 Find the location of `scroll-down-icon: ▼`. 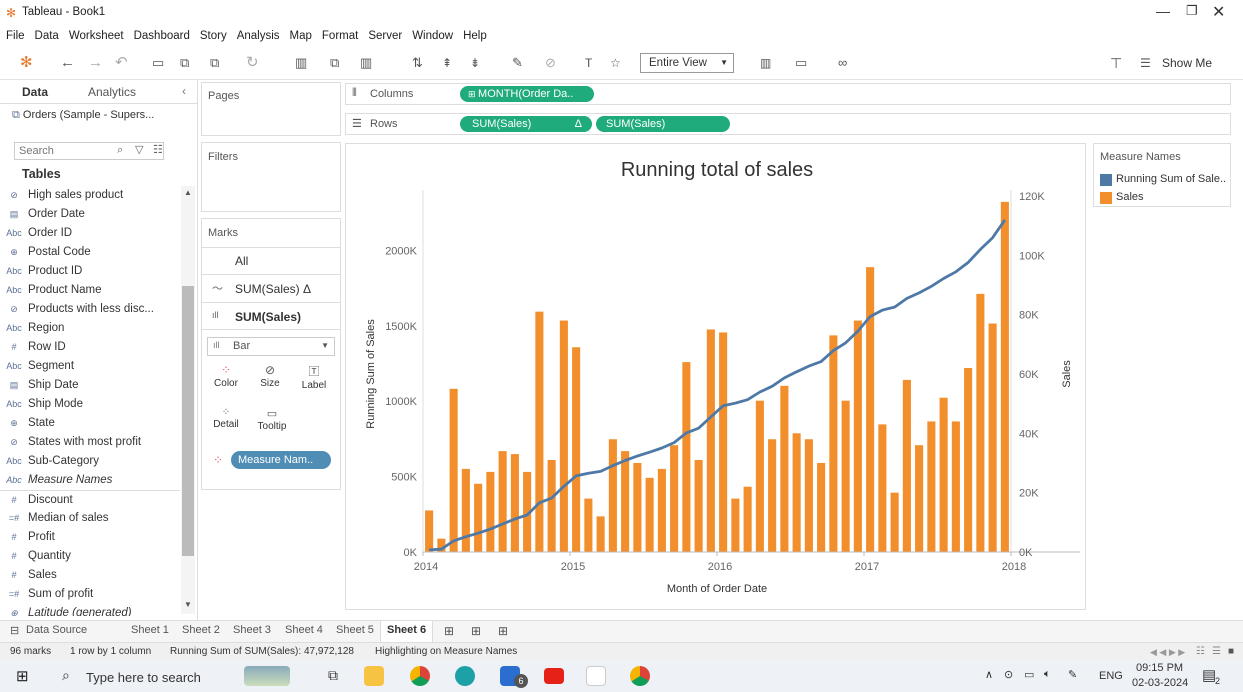

scroll-down-icon: ▼ is located at coordinates (188, 604).